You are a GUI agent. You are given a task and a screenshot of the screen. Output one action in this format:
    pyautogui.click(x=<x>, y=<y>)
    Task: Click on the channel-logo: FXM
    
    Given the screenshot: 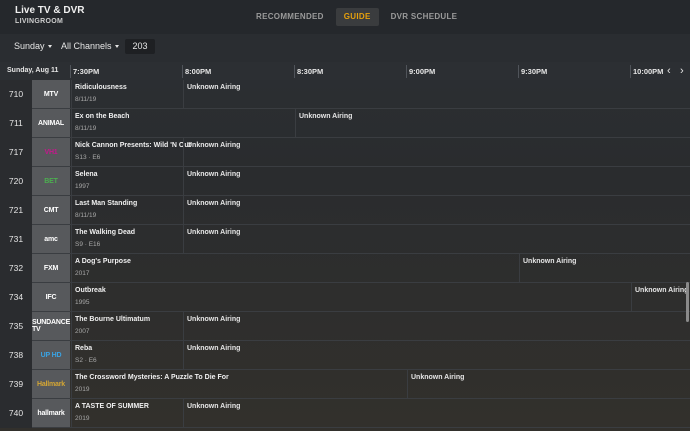 What is the action you would take?
    pyautogui.click(x=51, y=268)
    